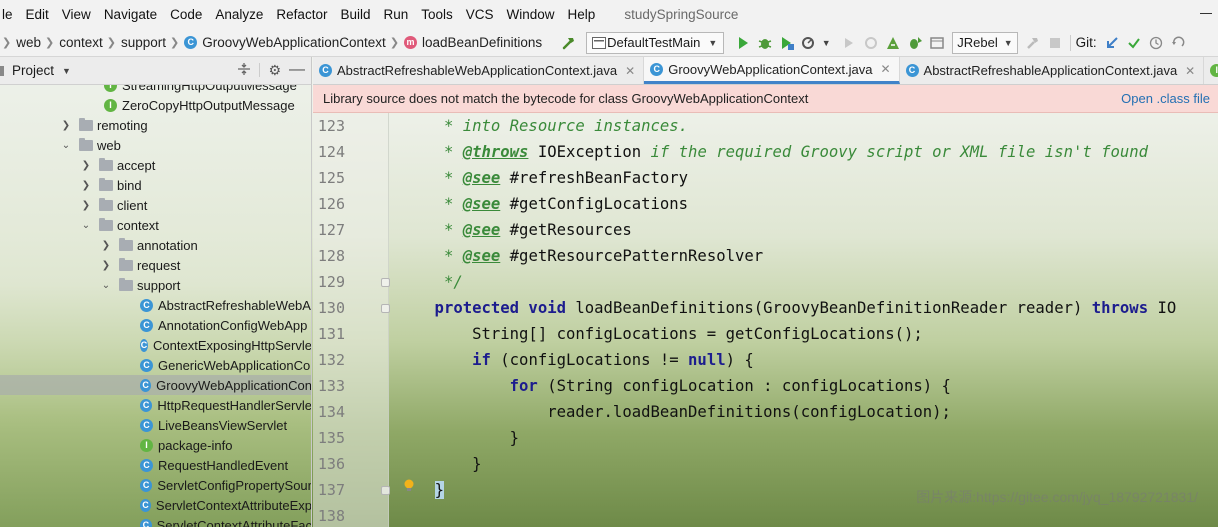 Image resolution: width=1218 pixels, height=527 pixels. What do you see at coordinates (1055, 43) in the screenshot?
I see `stop-icon` at bounding box center [1055, 43].